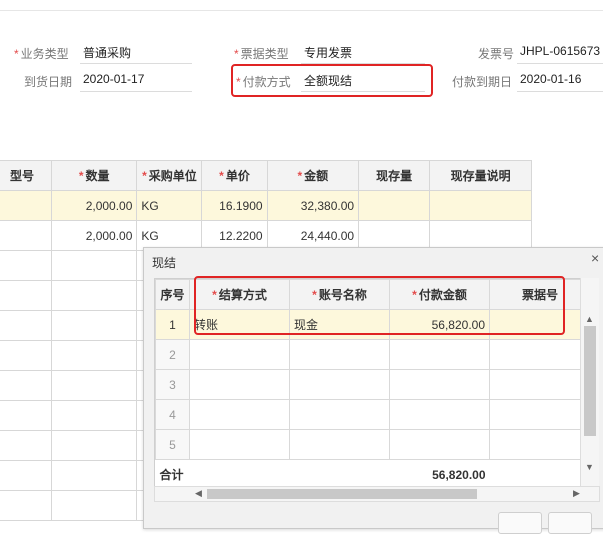 The height and width of the screenshot is (534, 603). Describe the element at coordinates (26, 175) in the screenshot. I see `col-header-model: 型号` at that location.